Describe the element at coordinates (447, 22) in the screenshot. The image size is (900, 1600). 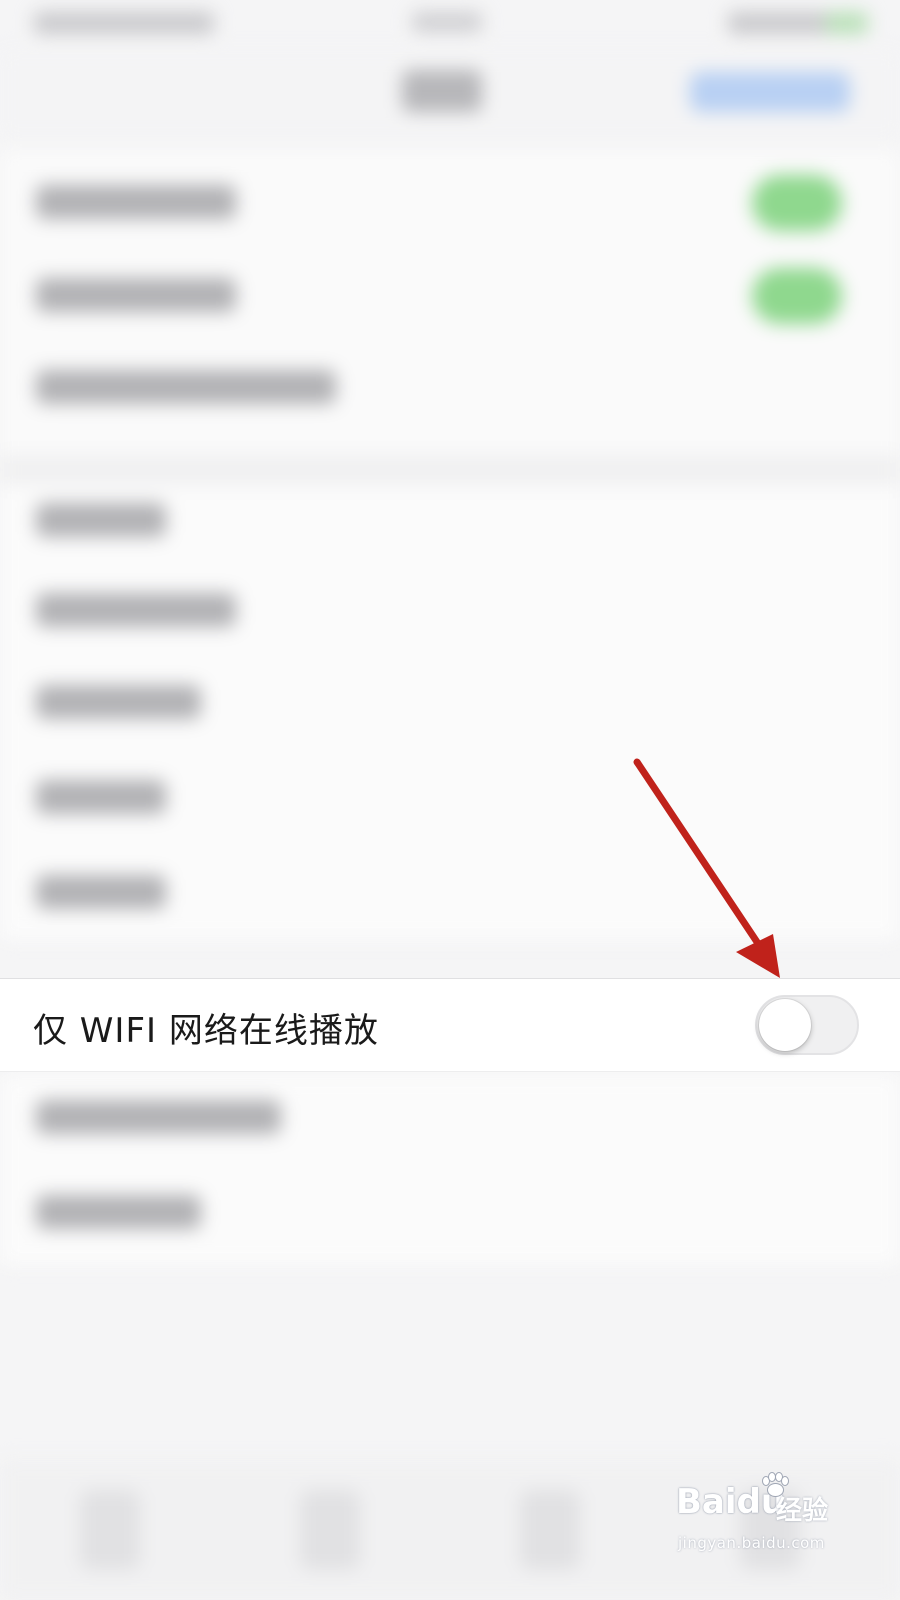
I see `status-bar-time` at that location.